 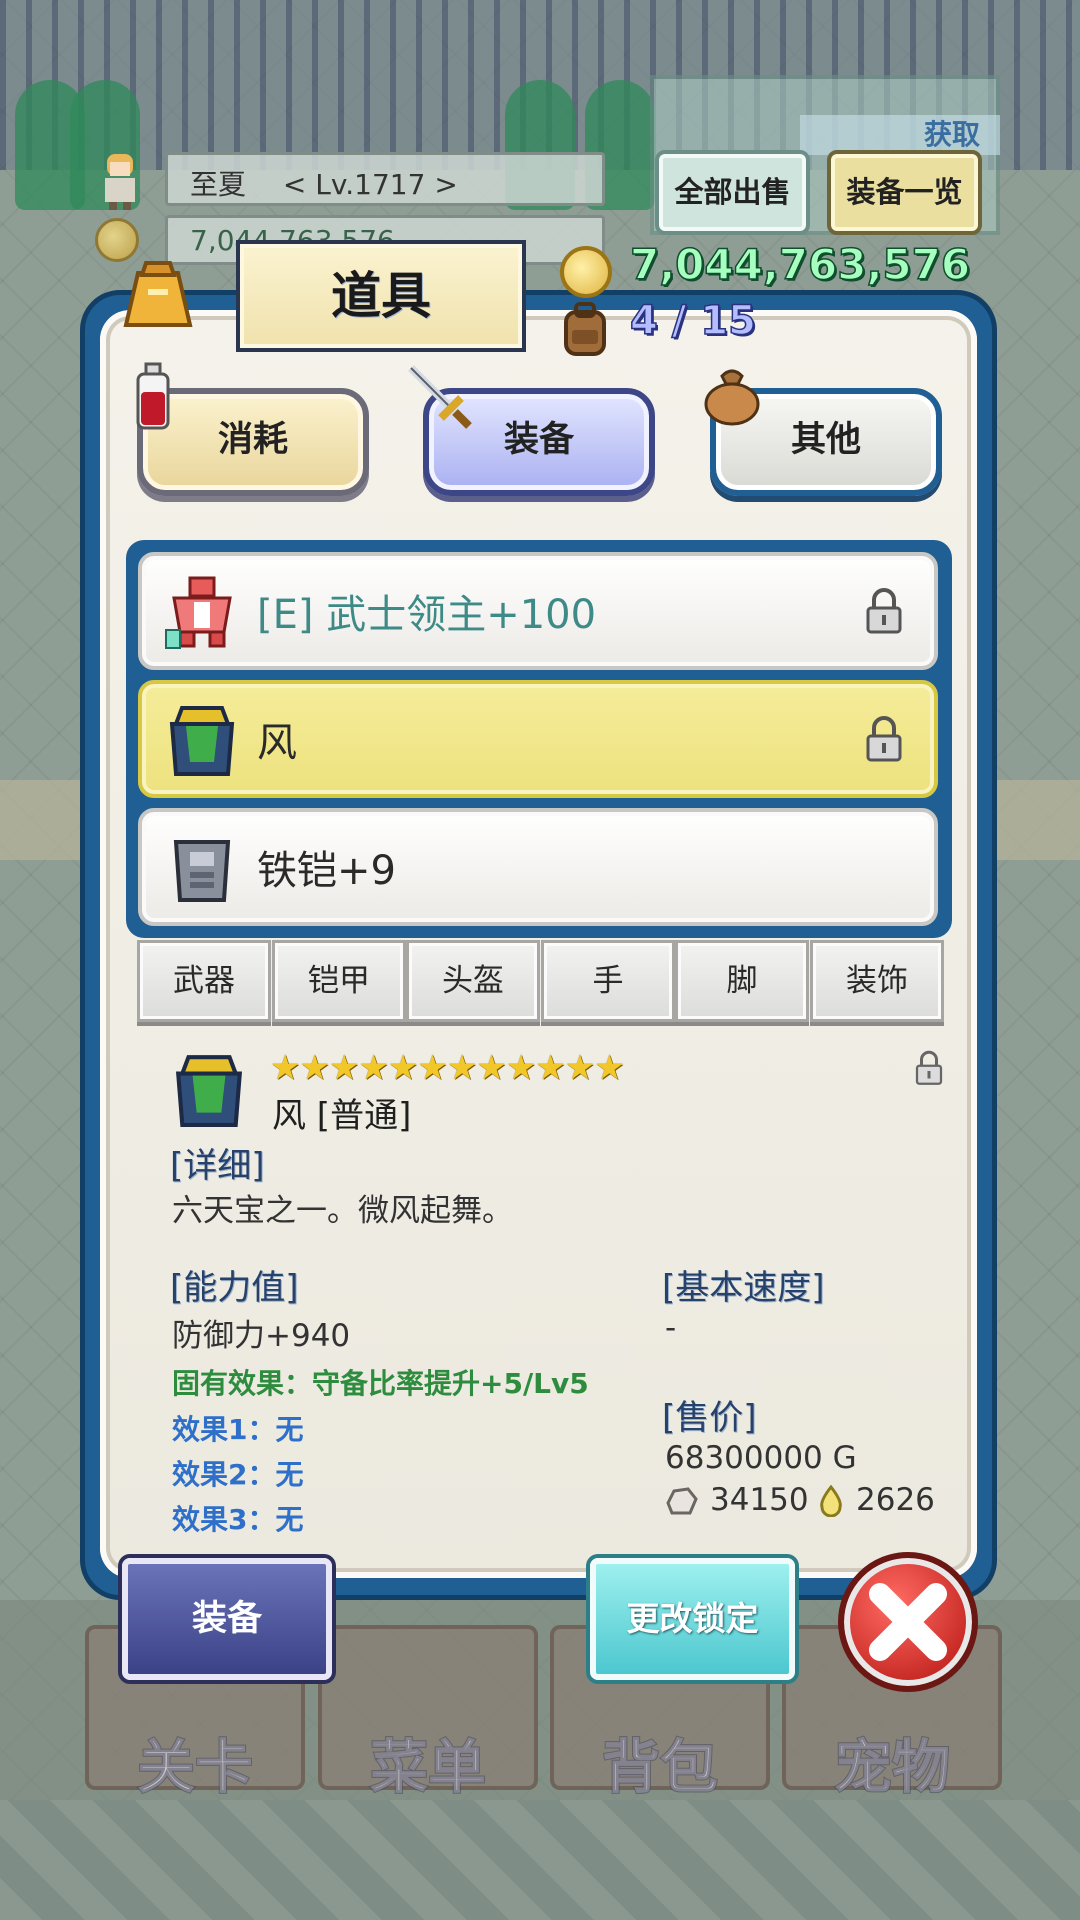 I want to click on inventory-capacity: 4 / 15, so click(x=692, y=321).